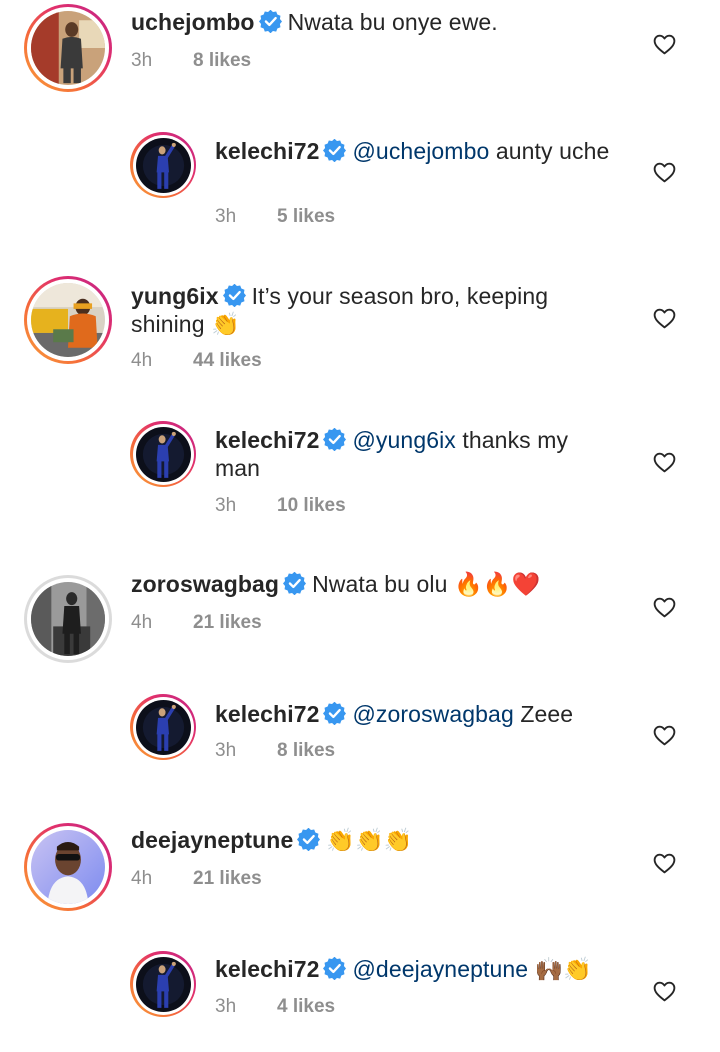  I want to click on comment-text-block: uchejombo Nwata bu onye ewe., so click(371, 22).